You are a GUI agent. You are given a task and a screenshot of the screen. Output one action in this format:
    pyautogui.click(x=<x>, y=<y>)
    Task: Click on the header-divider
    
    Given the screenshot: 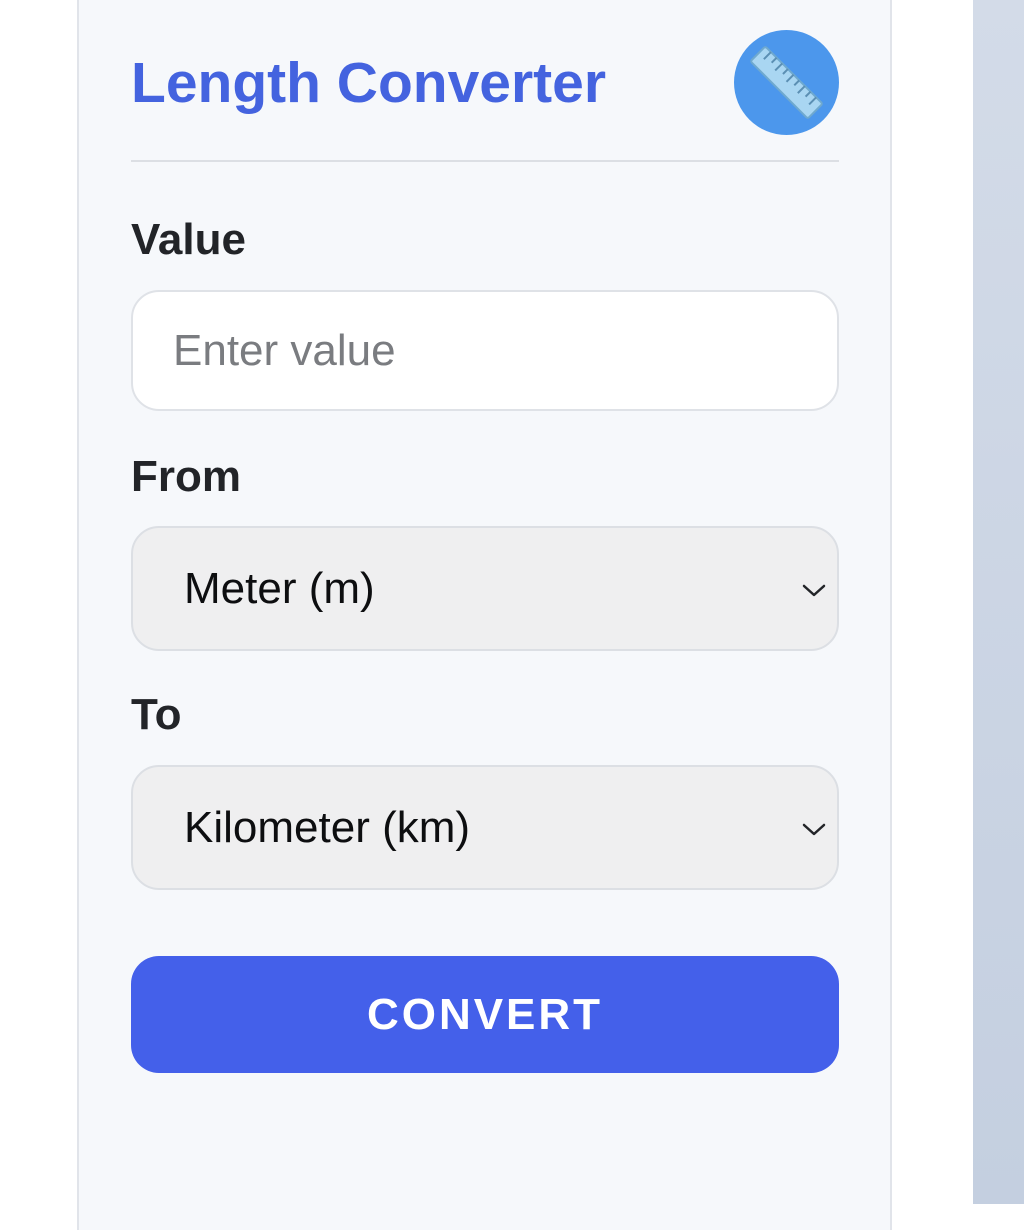 What is the action you would take?
    pyautogui.click(x=485, y=161)
    